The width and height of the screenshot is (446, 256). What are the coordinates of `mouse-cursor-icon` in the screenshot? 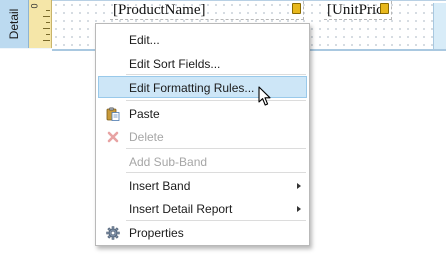 It's located at (264, 96).